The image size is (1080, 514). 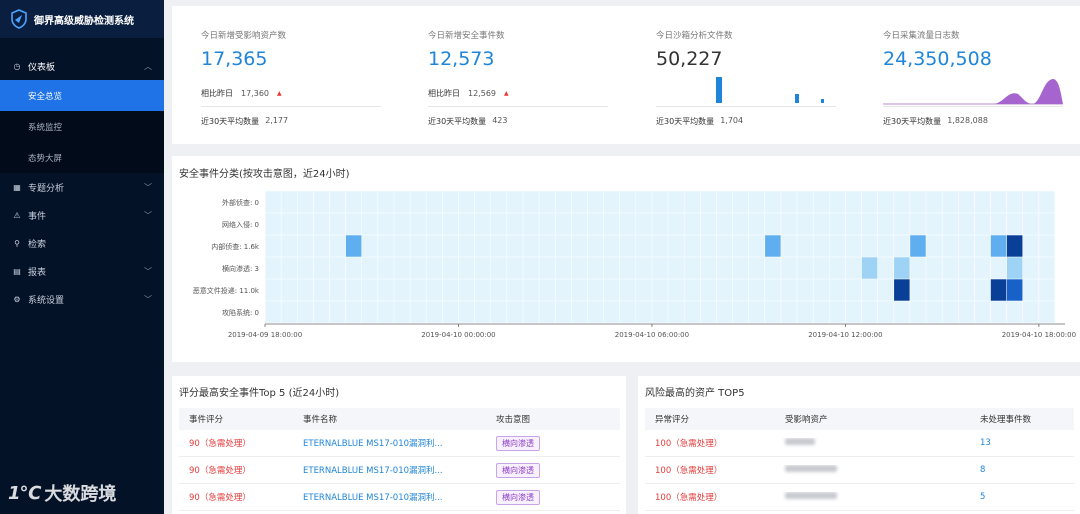 I want to click on sidebar-item-settings: ⚙ 系统设置 ﹀, so click(x=82, y=299).